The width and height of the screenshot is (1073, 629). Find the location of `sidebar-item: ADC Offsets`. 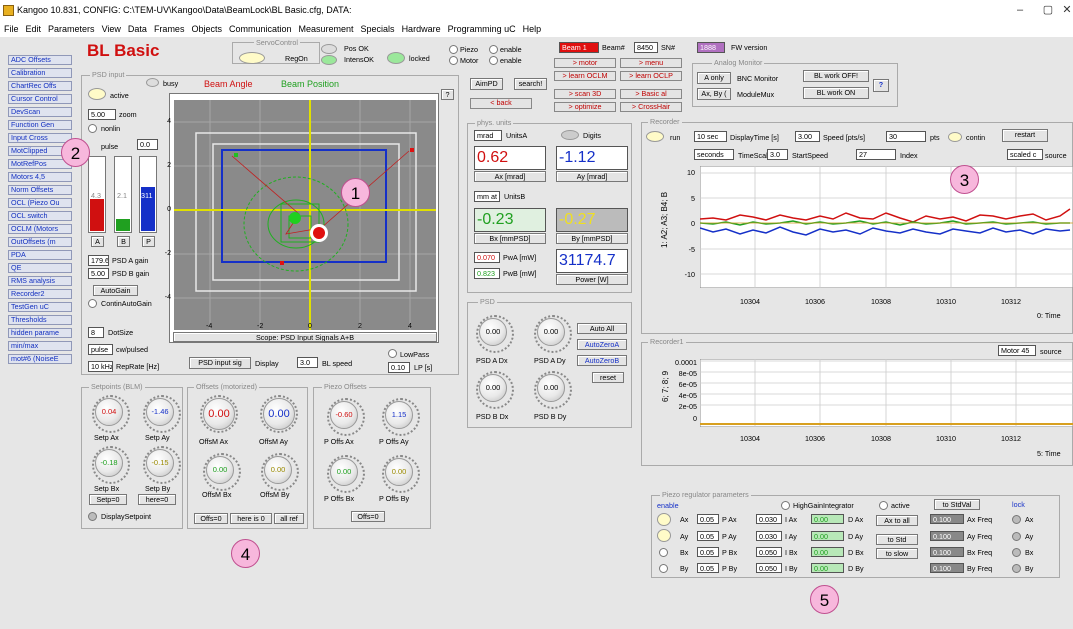

sidebar-item: ADC Offsets is located at coordinates (40, 60).